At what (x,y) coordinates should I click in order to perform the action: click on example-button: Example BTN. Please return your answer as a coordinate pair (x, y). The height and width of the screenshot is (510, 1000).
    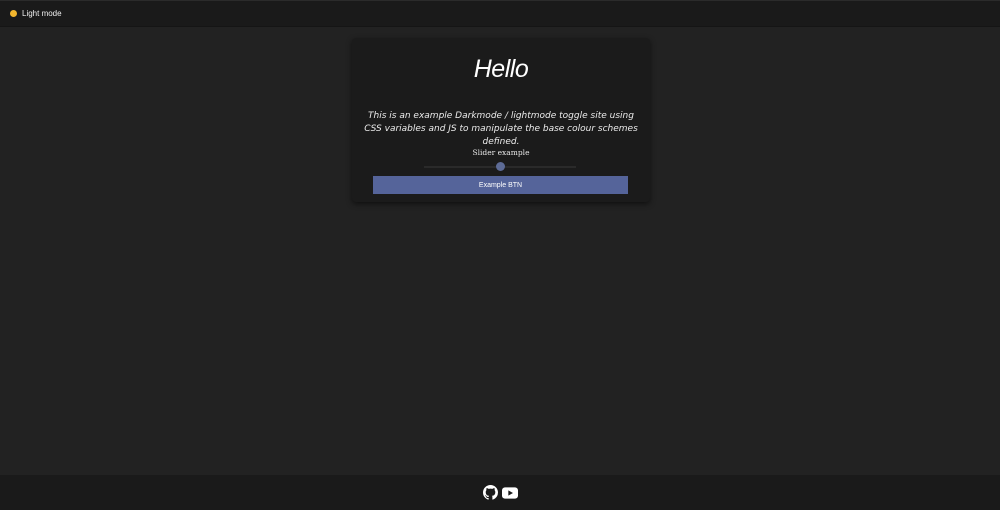
    Looking at the image, I should click on (500, 185).